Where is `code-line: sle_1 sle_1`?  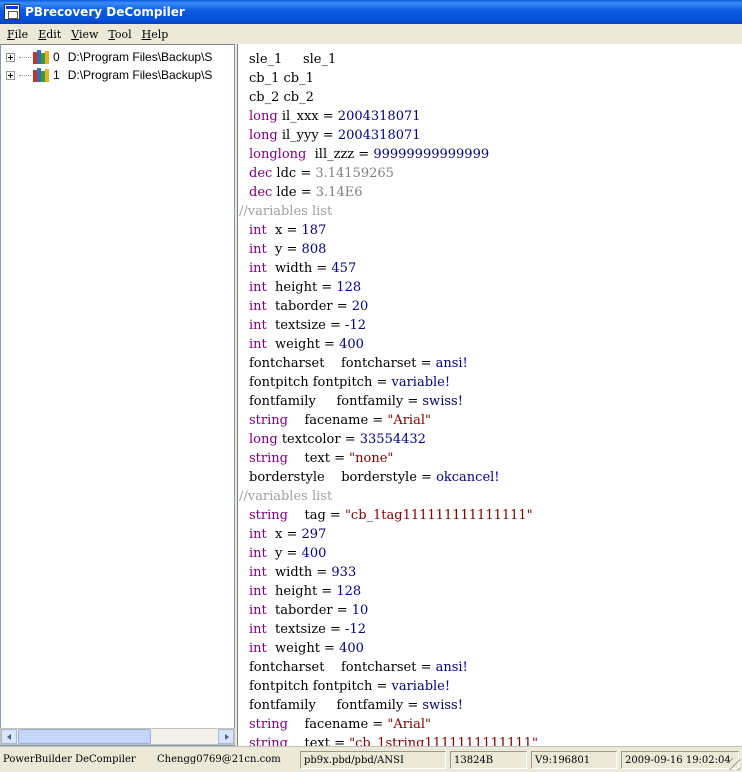
code-line: sle_1 sle_1 is located at coordinates (292, 59).